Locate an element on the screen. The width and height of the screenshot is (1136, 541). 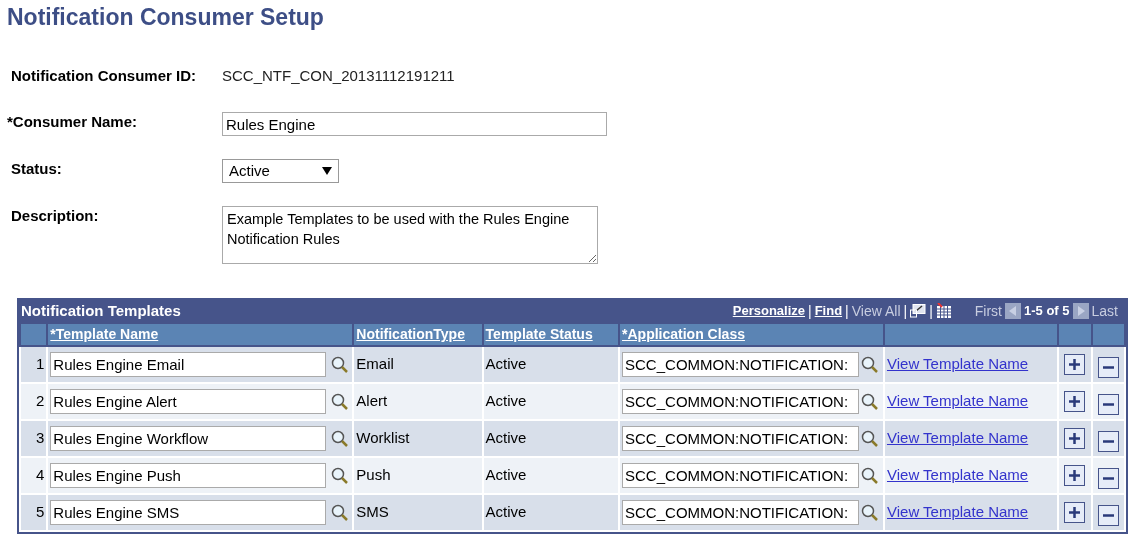
personalize-link: Personalize is located at coordinates (768, 311).